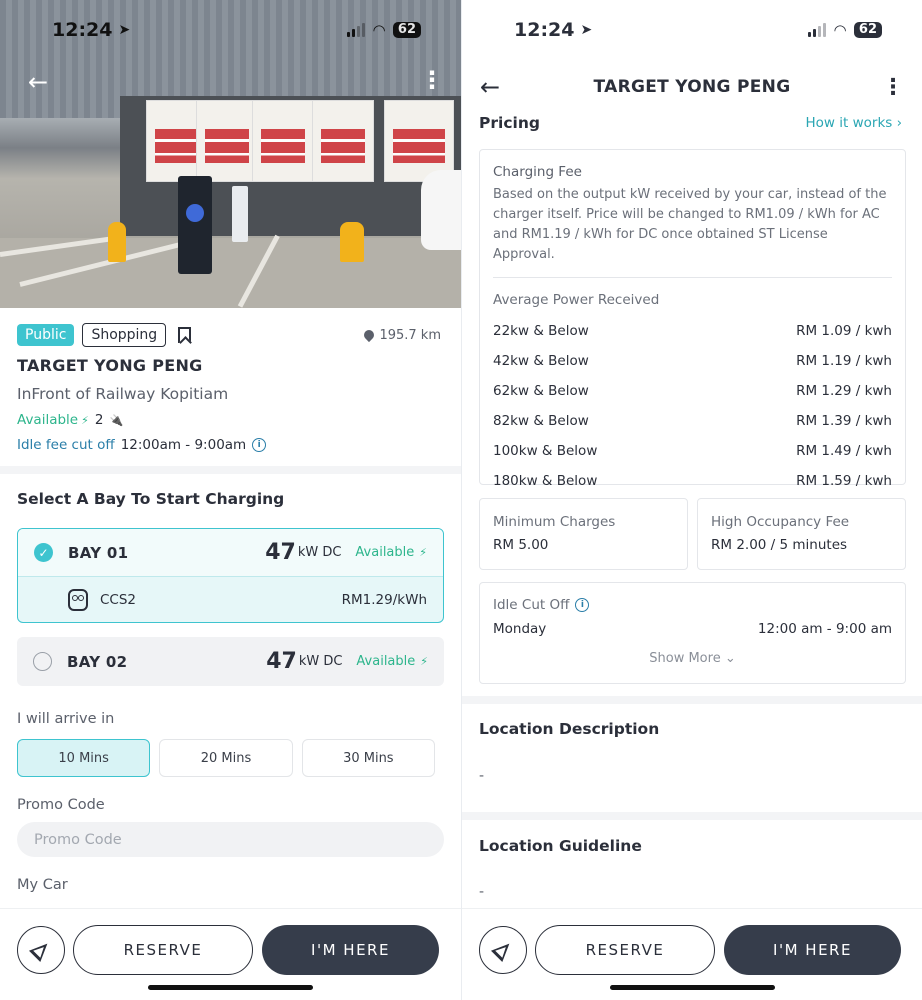  What do you see at coordinates (482, 776) in the screenshot?
I see `location-description-value: -` at bounding box center [482, 776].